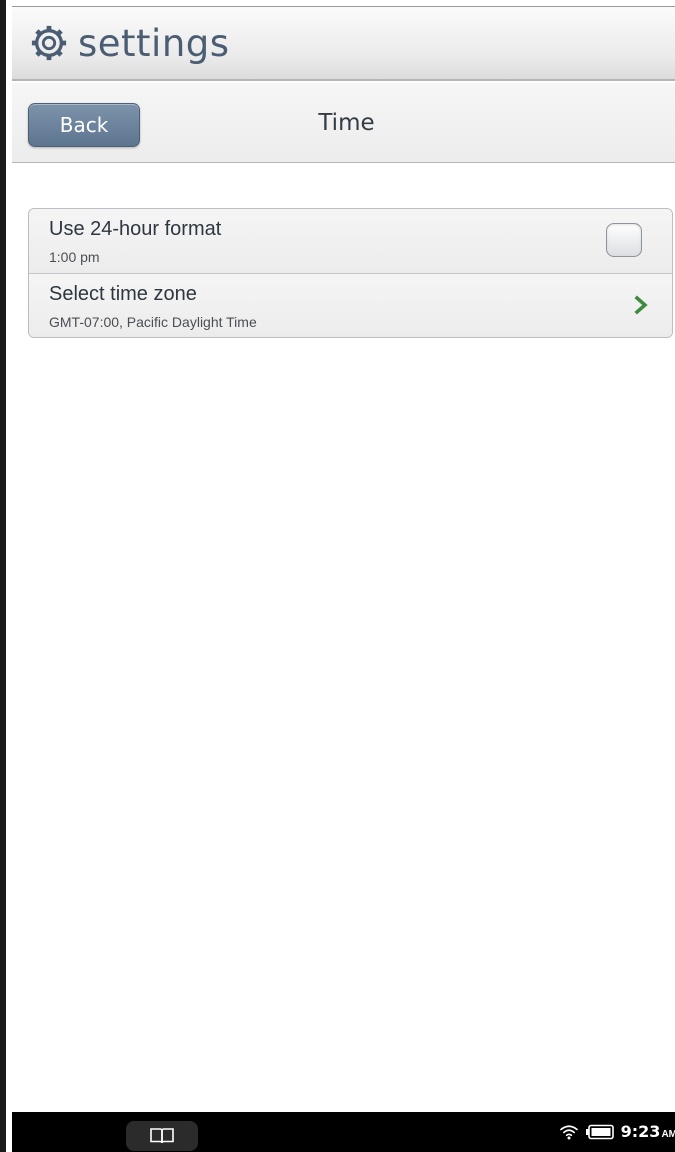 Image resolution: width=675 pixels, height=1152 pixels. I want to click on setting-24-hour-format: Use 24-hour format 1:00 pm, so click(350, 241).